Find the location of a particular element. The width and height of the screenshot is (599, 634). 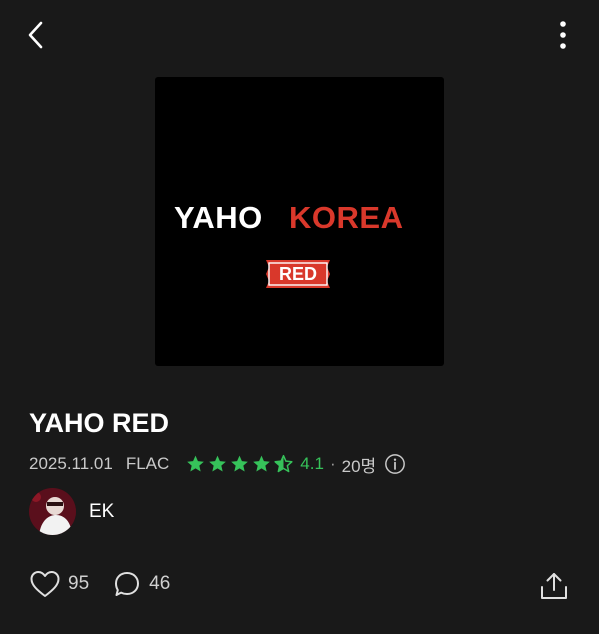

like-count: 95 is located at coordinates (79, 583).